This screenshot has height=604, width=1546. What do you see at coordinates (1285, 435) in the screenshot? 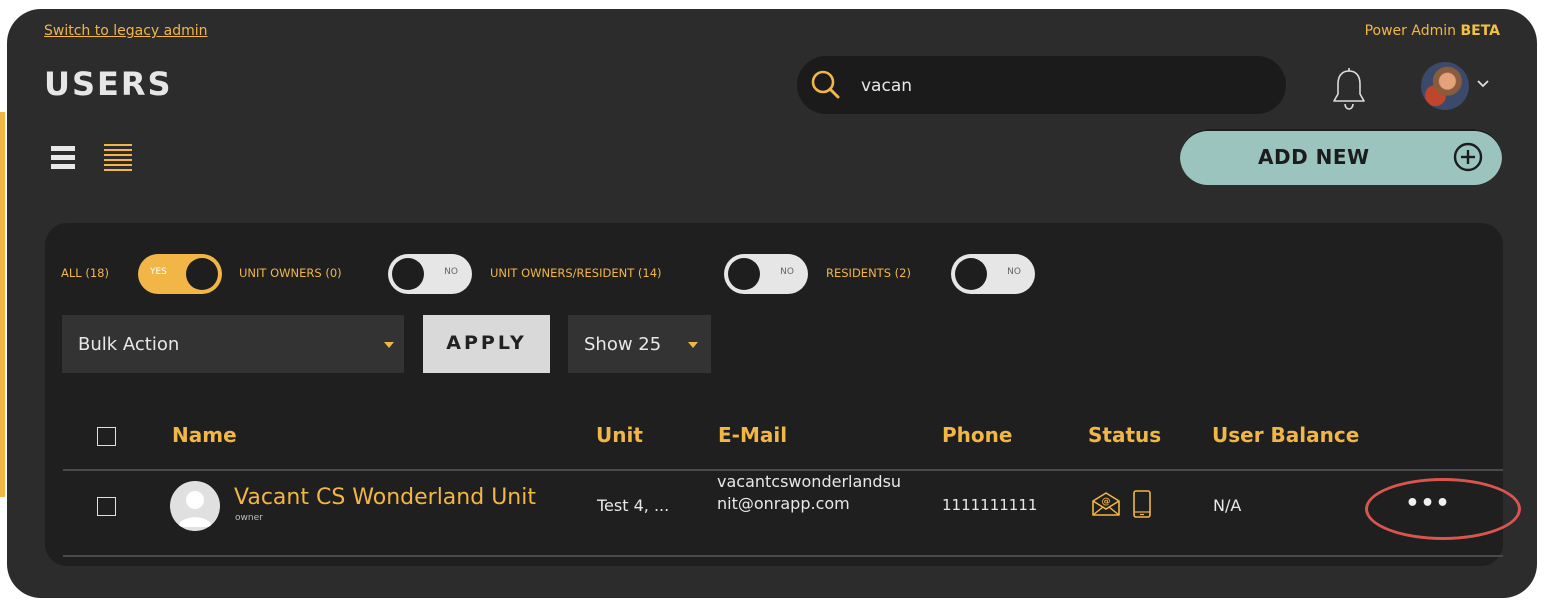
I see `column-header-user-balance: User Balance` at bounding box center [1285, 435].